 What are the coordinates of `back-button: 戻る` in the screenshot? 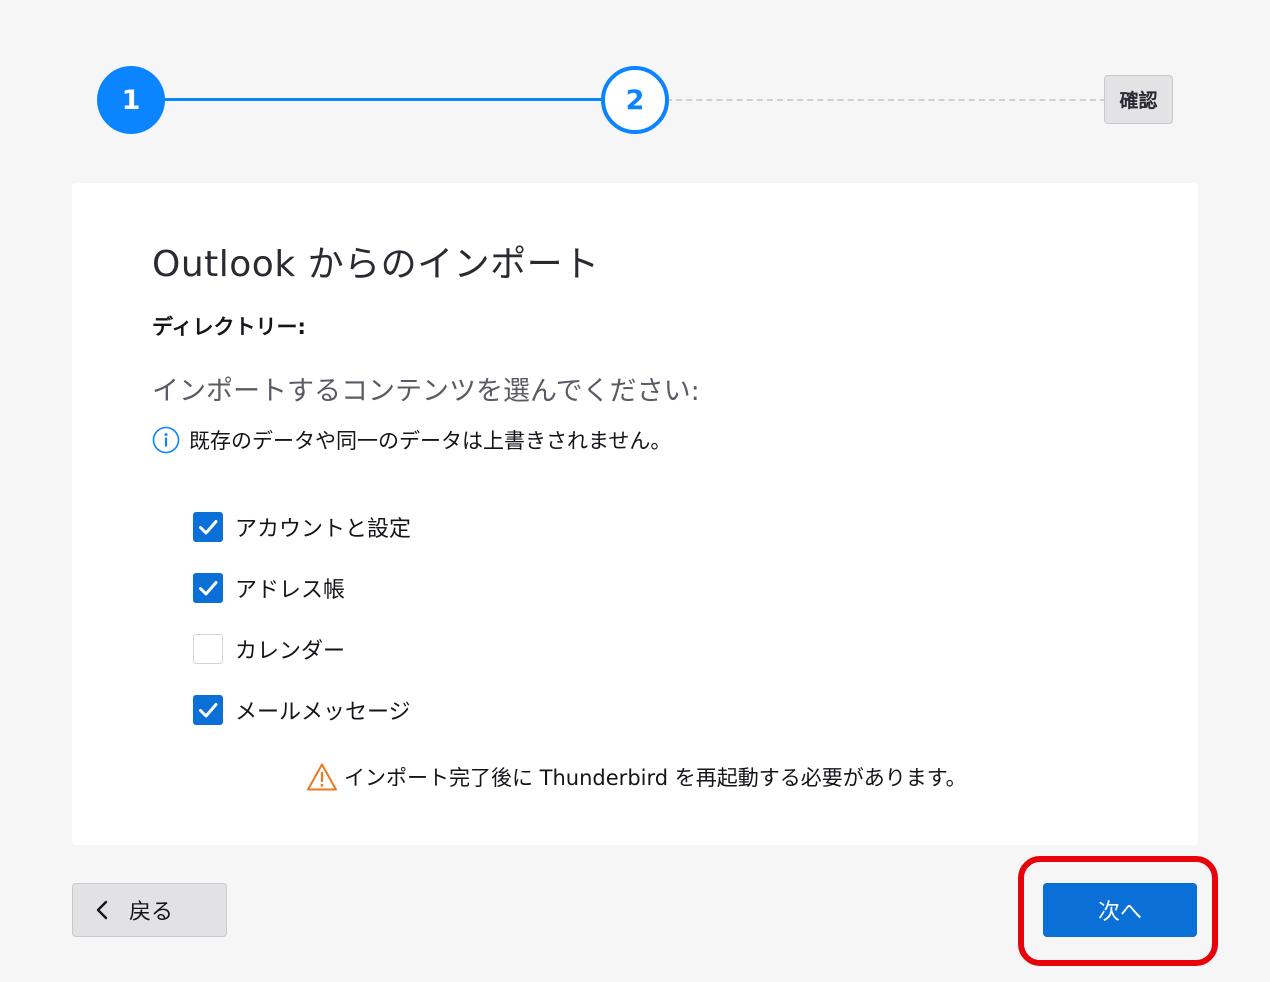 It's located at (149, 910).